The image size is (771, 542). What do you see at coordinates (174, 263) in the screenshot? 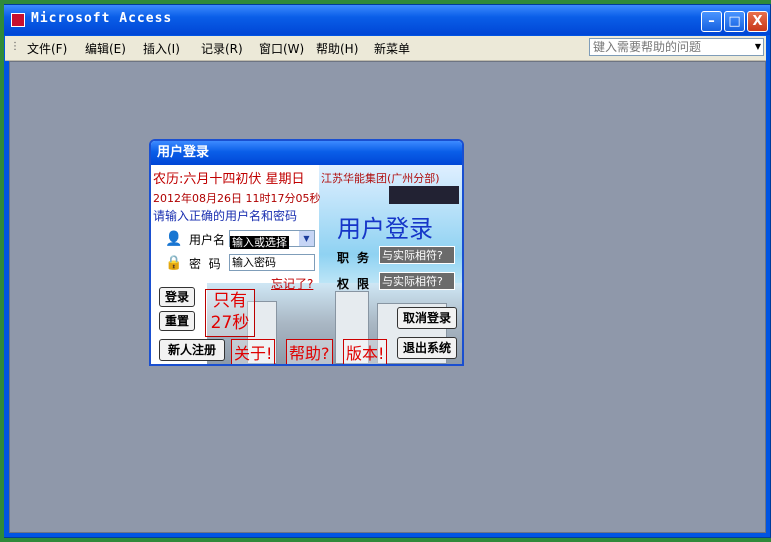
I see `lock-icon: 🔒` at bounding box center [174, 263].